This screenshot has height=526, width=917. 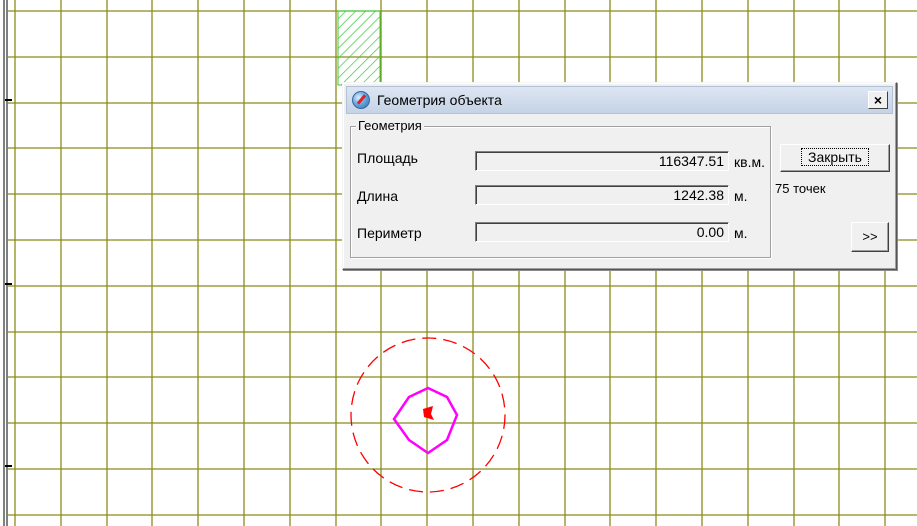 I want to click on dialog-titlebar: Геометрия объекта ×, so click(x=619, y=100).